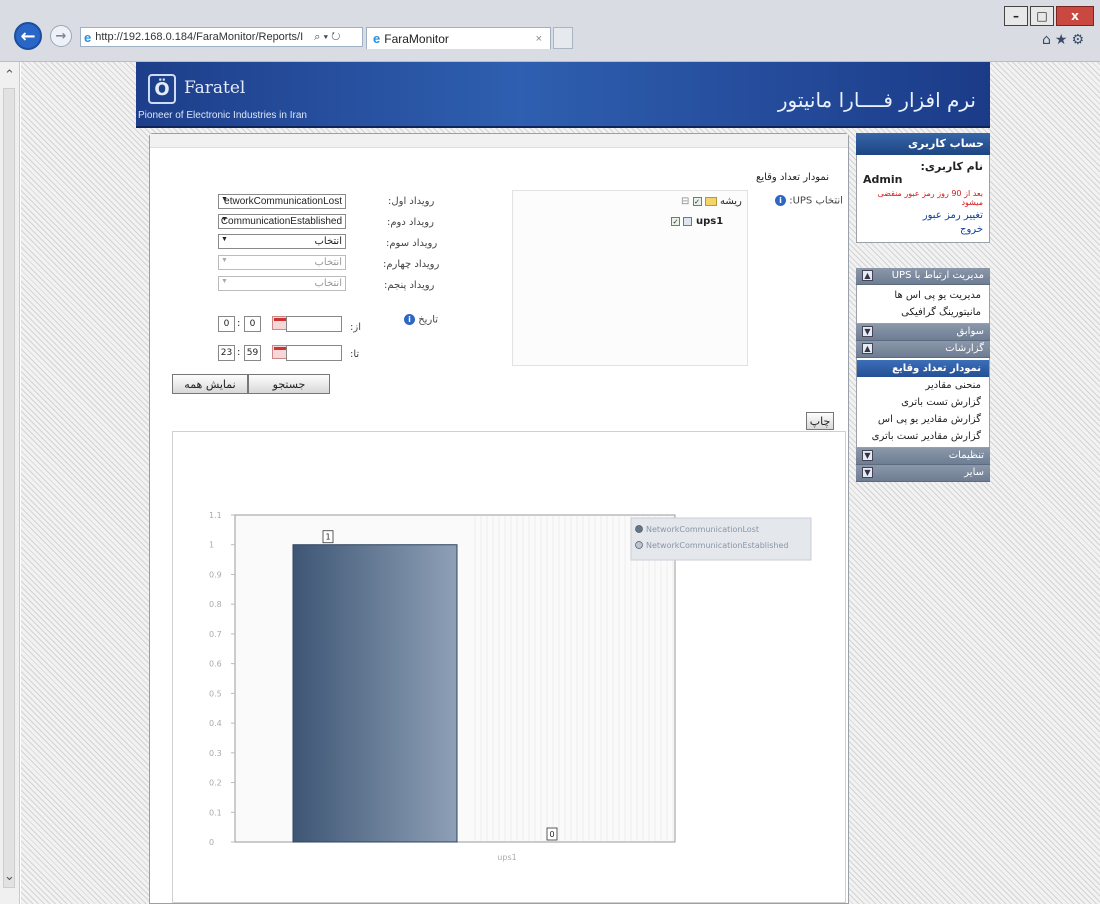 The image size is (1100, 905). I want to click on menu-item-ups-management: مدیریت یو پی اس ها, so click(923, 295).